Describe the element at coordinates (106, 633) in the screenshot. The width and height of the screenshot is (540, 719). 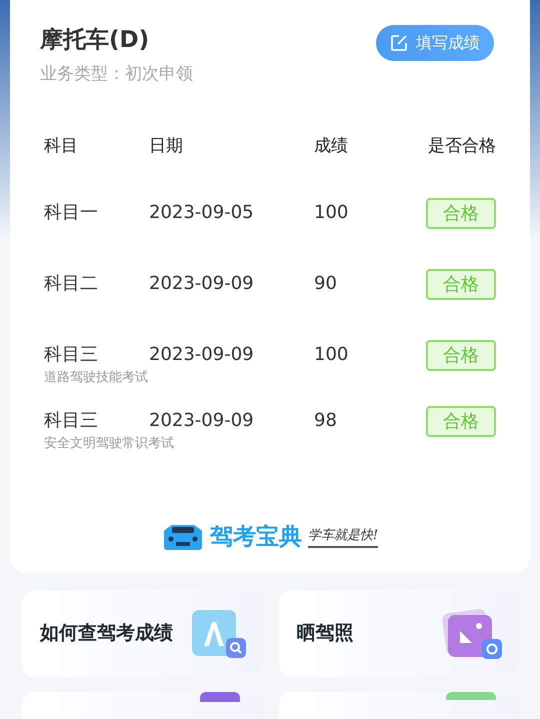
I see `tile-label: 如何查驾考成绩` at that location.